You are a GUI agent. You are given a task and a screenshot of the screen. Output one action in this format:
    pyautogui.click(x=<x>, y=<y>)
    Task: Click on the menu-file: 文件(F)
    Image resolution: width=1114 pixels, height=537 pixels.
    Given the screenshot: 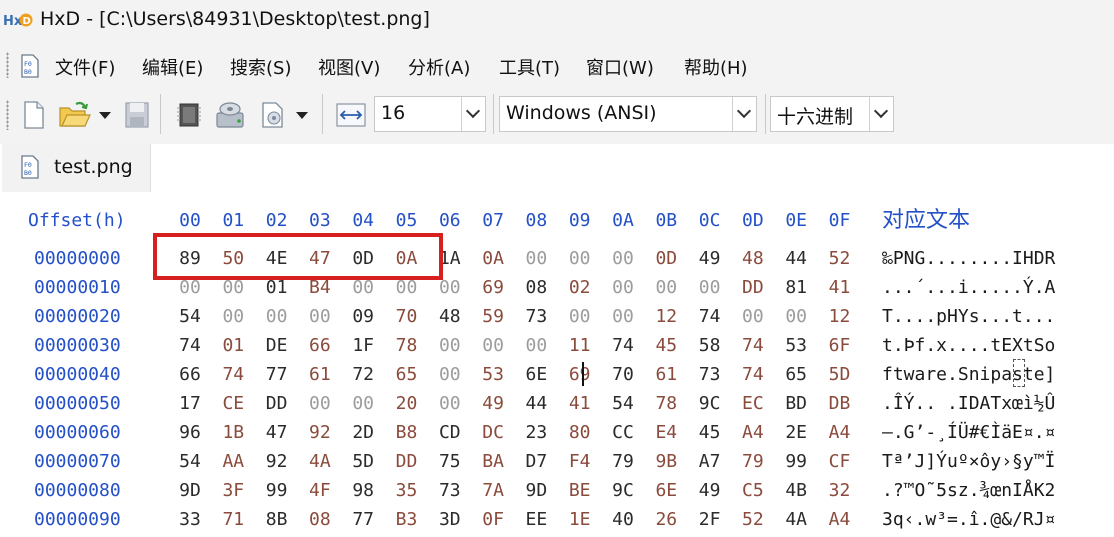 What is the action you would take?
    pyautogui.click(x=85, y=67)
    